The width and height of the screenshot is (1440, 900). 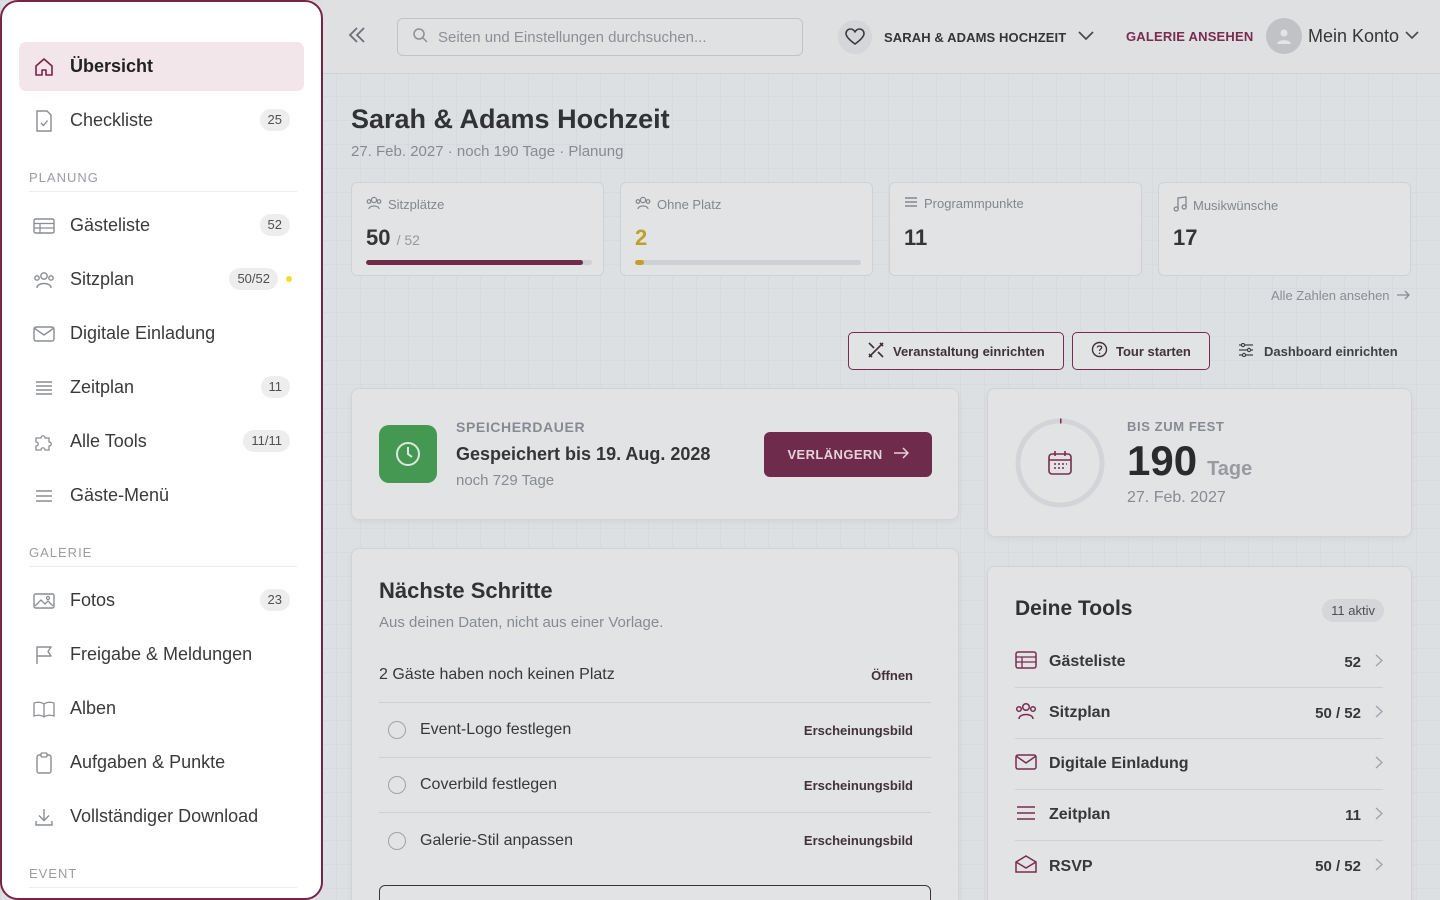 What do you see at coordinates (161, 120) in the screenshot?
I see `sidebar-item-checklist: Checkliste 25` at bounding box center [161, 120].